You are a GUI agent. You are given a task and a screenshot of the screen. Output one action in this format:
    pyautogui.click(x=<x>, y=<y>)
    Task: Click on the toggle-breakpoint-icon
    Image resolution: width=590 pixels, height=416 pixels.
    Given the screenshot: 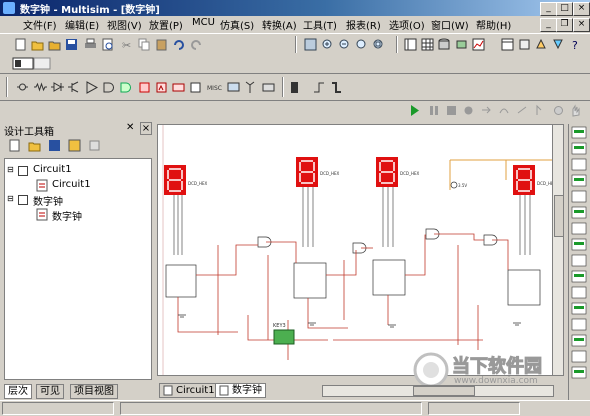 What is the action you would take?
    pyautogui.click(x=558, y=110)
    